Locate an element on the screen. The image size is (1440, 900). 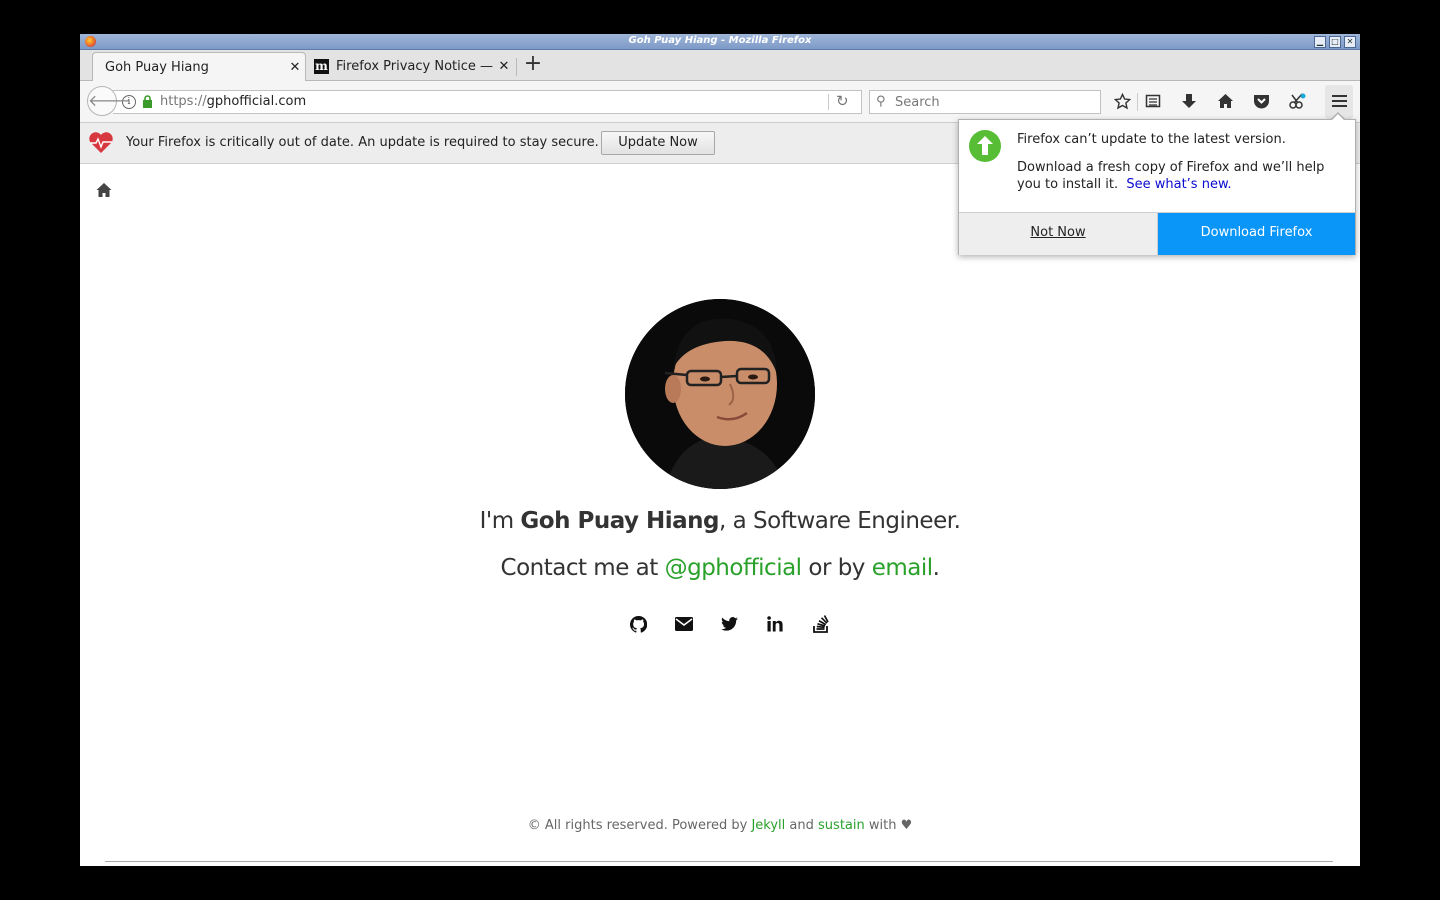
screenshot-extension-icon is located at coordinates (1297, 101).